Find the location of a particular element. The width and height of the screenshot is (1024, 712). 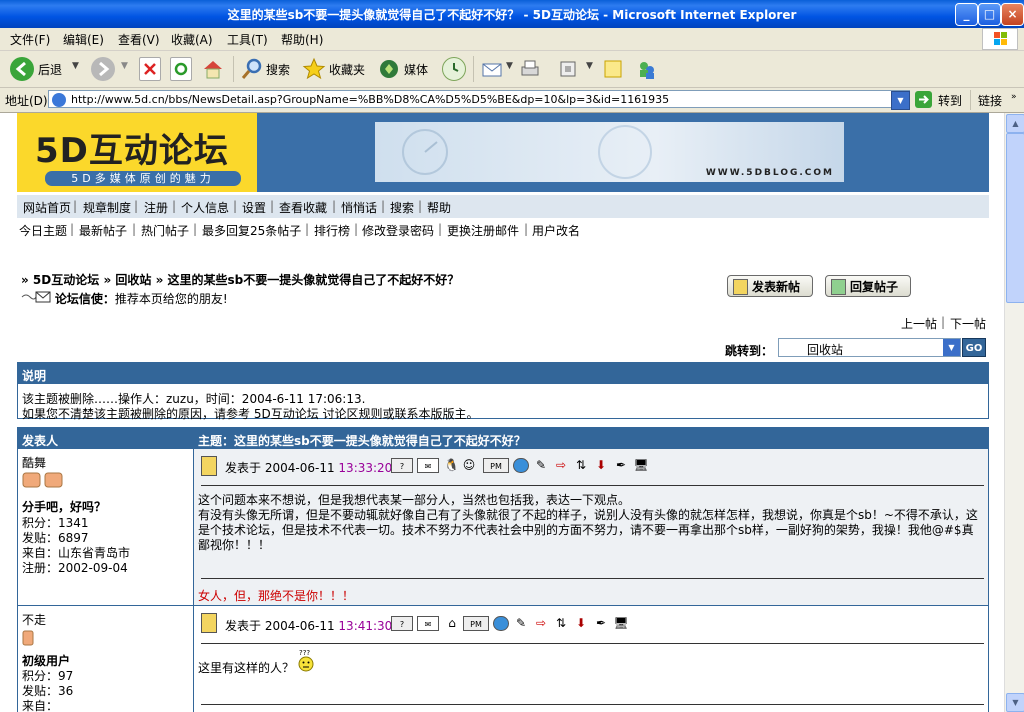

messenger-icon is located at coordinates (647, 69).